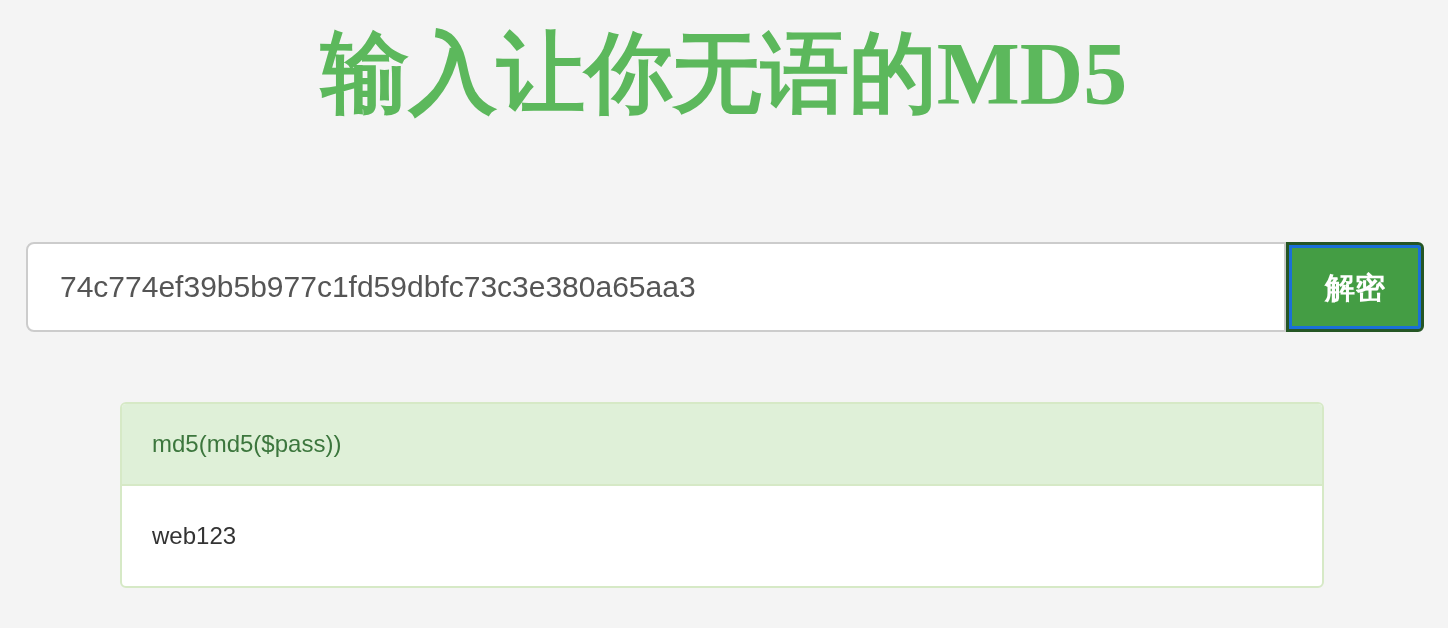  What do you see at coordinates (656, 287) in the screenshot?
I see `hash-input-field: 74c774ef39b5b977c1fd59dbfc73c3e380a65aa3` at bounding box center [656, 287].